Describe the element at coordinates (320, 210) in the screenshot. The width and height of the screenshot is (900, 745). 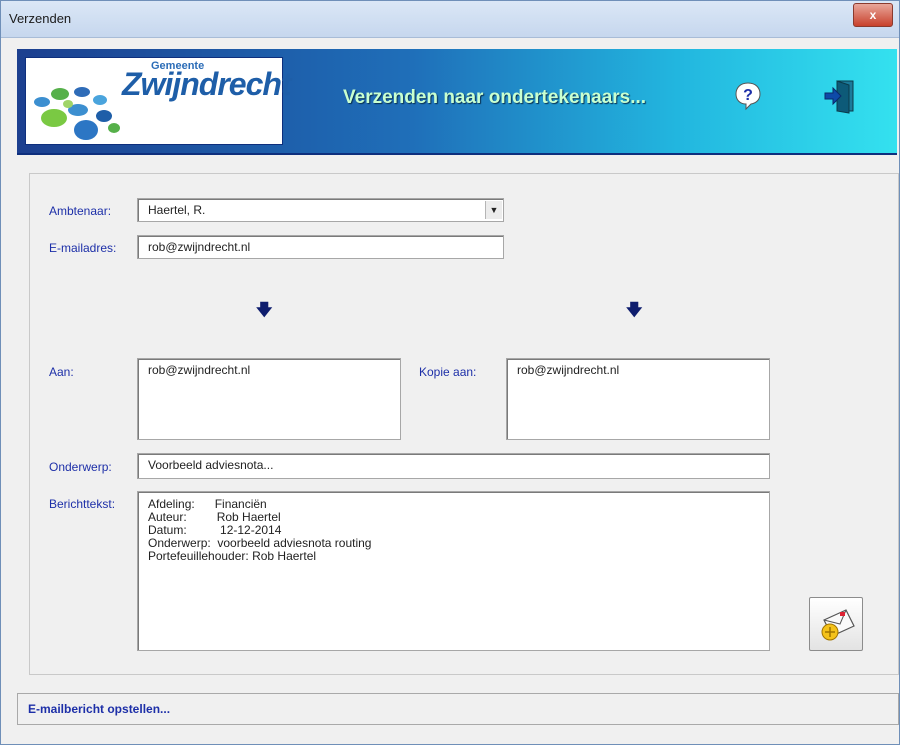
I see `ambtenaar-combobox: Haertel, R. ▼` at that location.